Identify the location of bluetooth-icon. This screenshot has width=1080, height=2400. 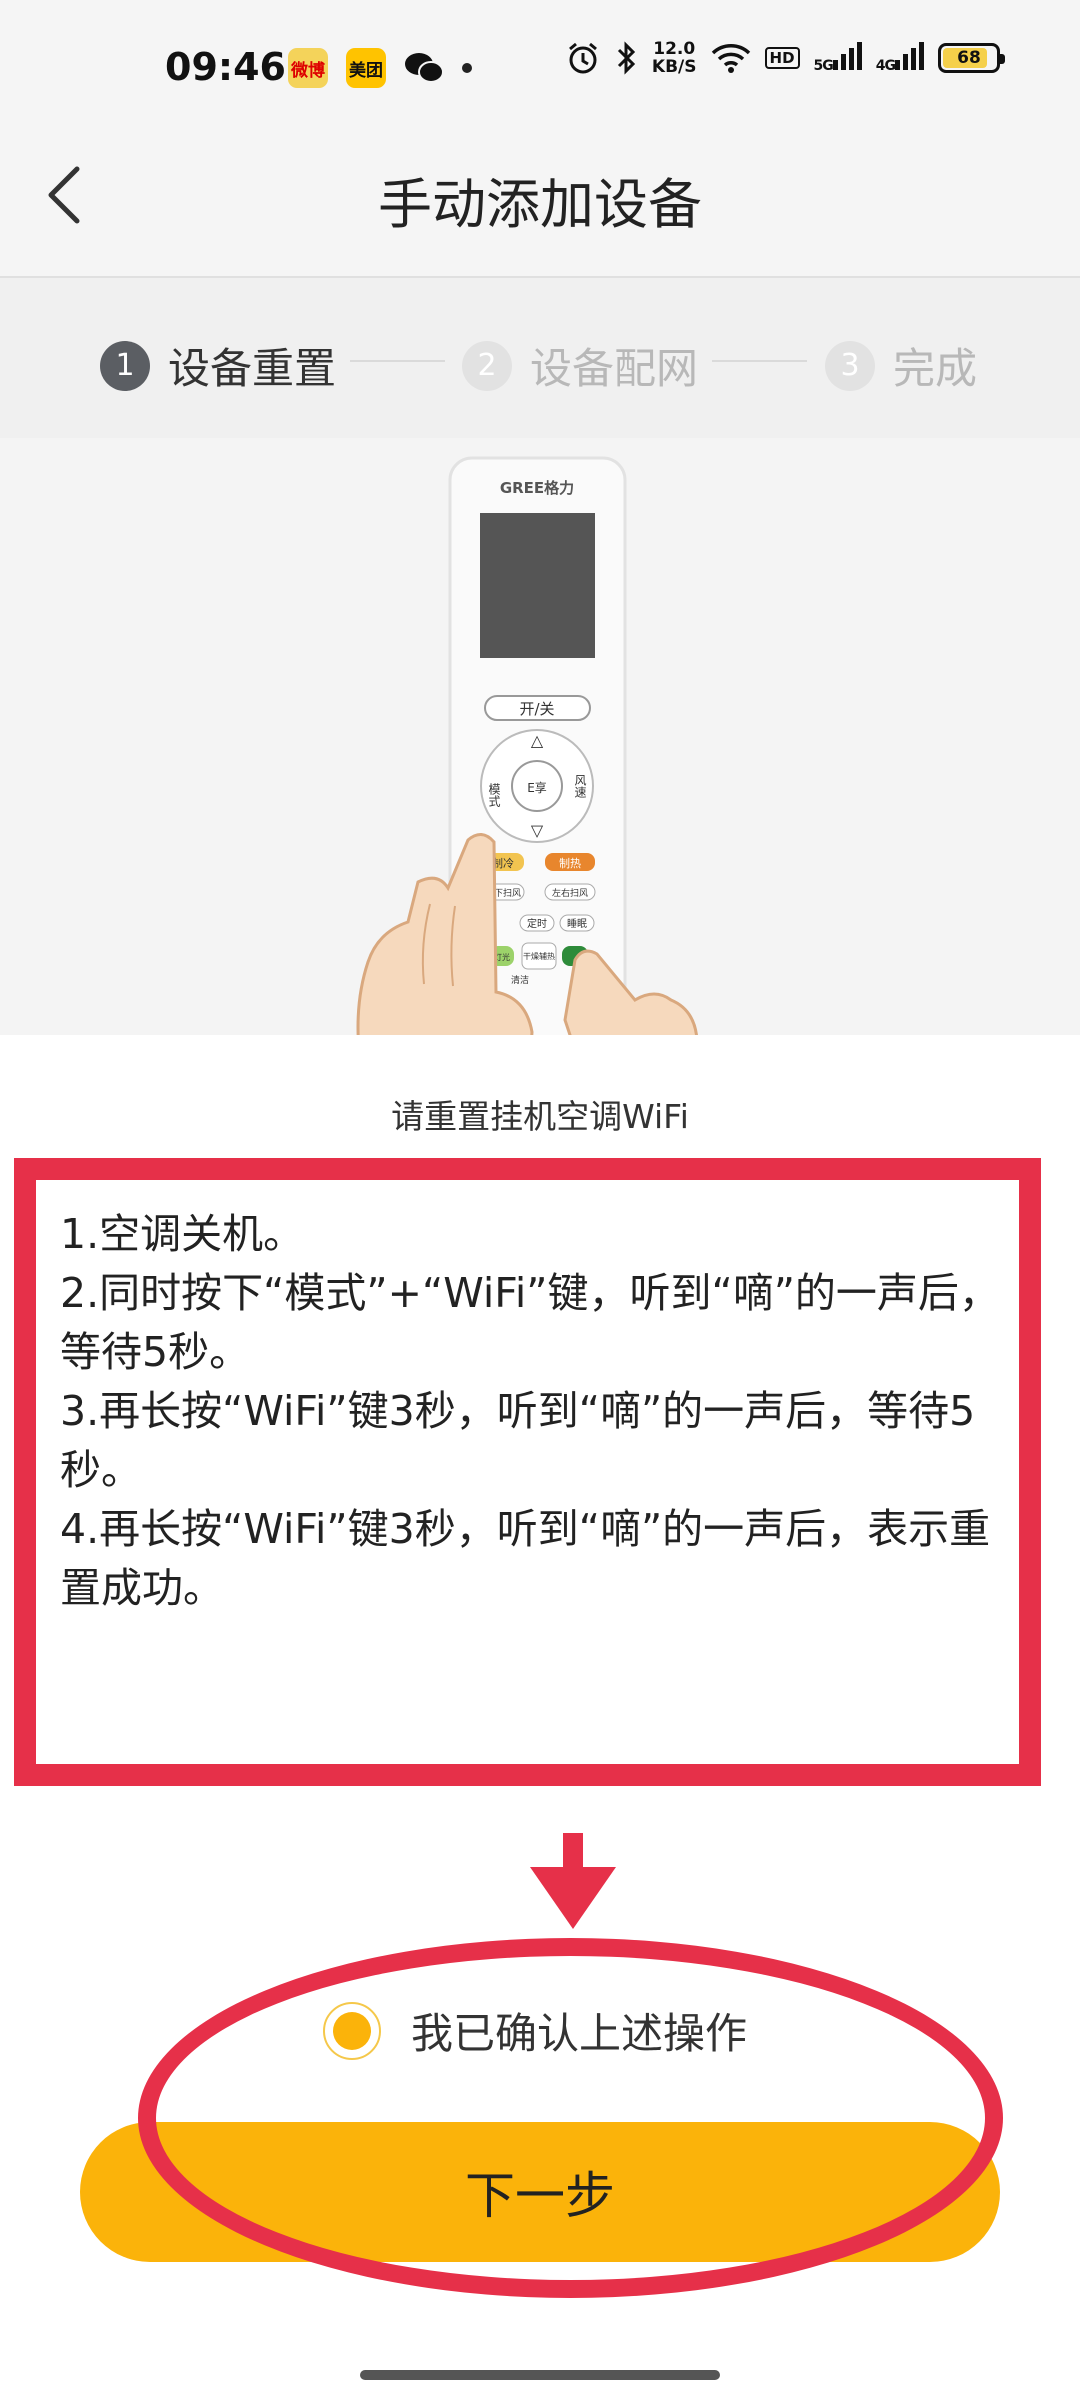
(626, 58).